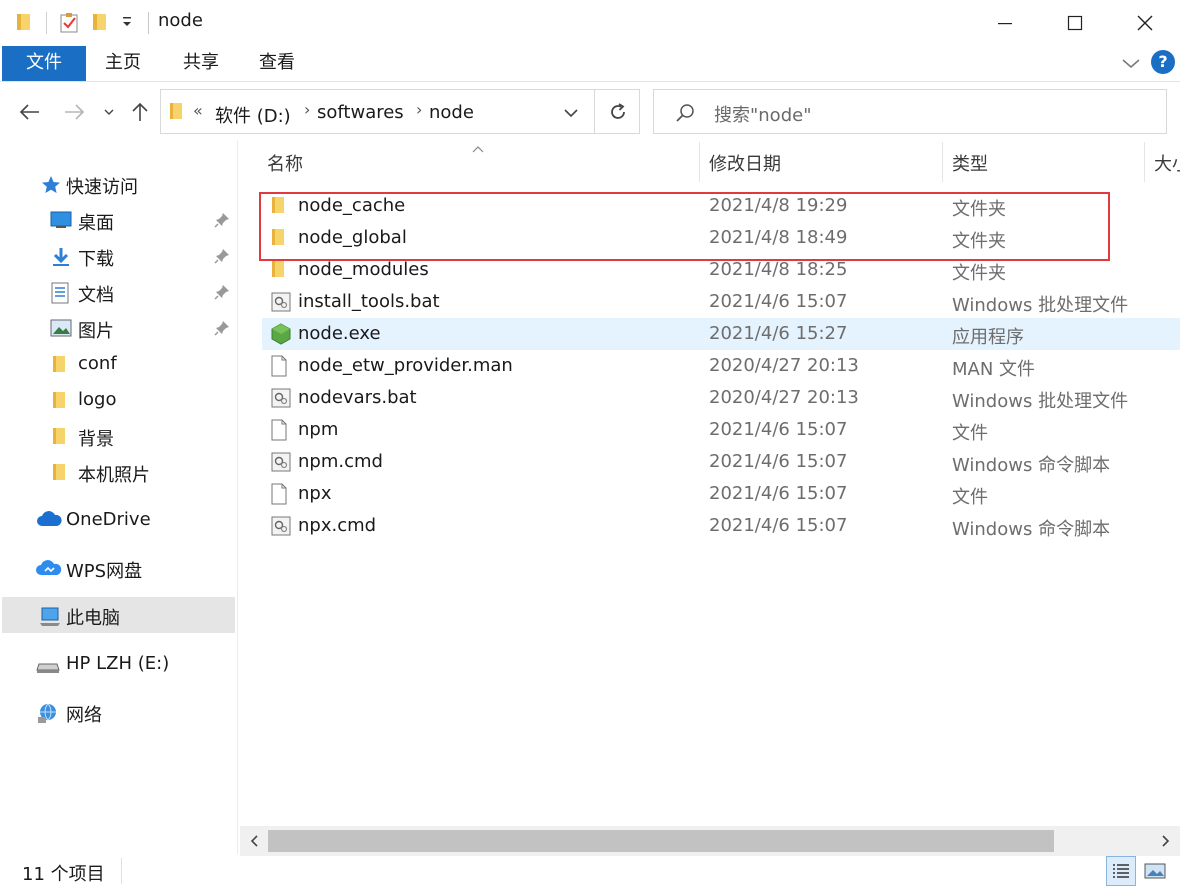 The image size is (1180, 890). What do you see at coordinates (571, 114) in the screenshot?
I see `address-history-button` at bounding box center [571, 114].